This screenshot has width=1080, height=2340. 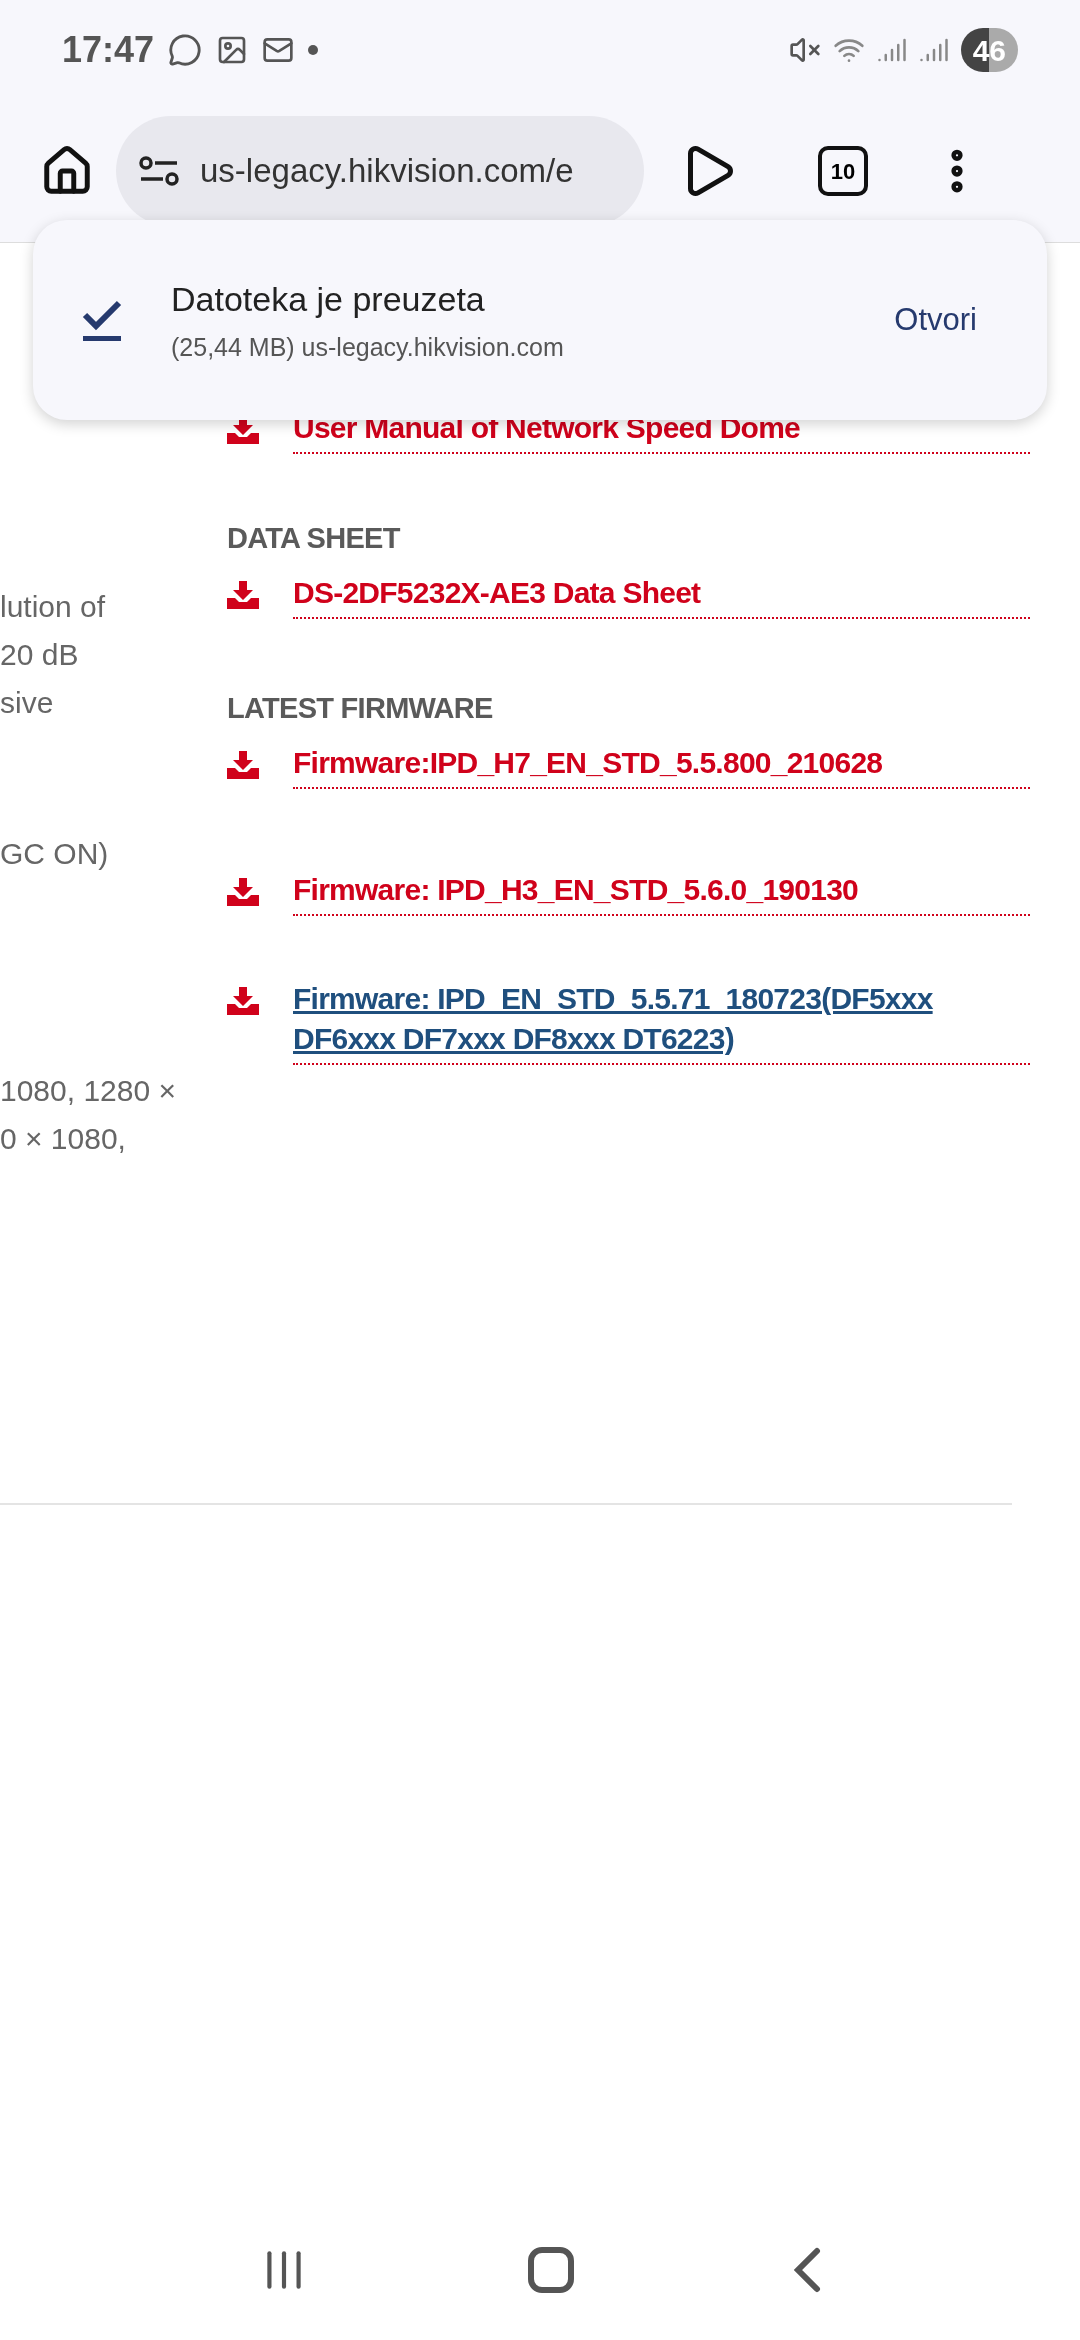 What do you see at coordinates (53, 655) in the screenshot?
I see `text-fragment: lution of 20 dB sive` at bounding box center [53, 655].